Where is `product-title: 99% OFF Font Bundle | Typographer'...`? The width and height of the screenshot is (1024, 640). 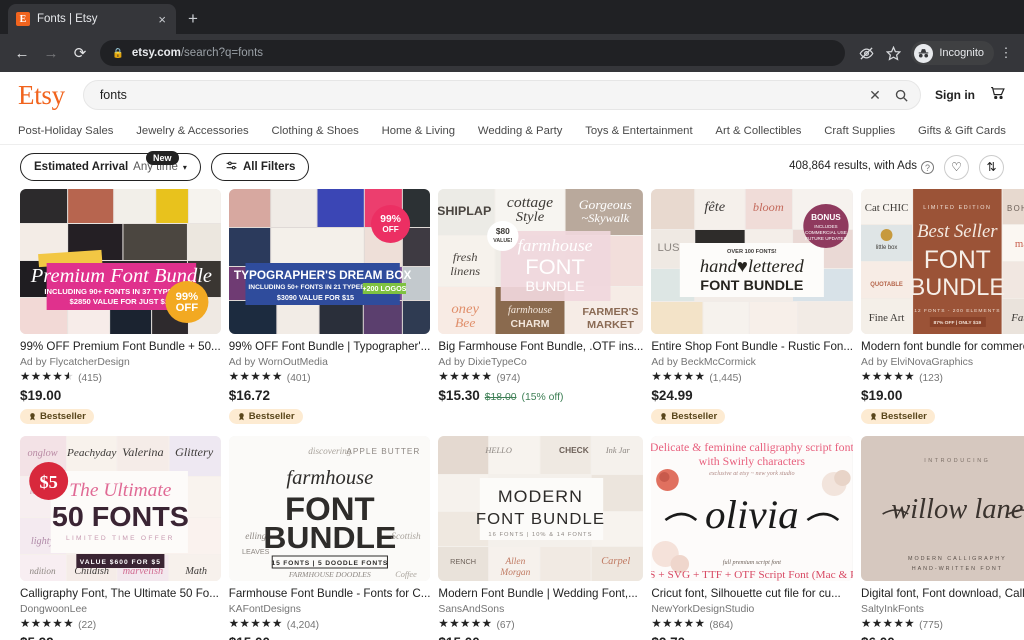 product-title: 99% OFF Font Bundle | Typographer'... is located at coordinates (330, 347).